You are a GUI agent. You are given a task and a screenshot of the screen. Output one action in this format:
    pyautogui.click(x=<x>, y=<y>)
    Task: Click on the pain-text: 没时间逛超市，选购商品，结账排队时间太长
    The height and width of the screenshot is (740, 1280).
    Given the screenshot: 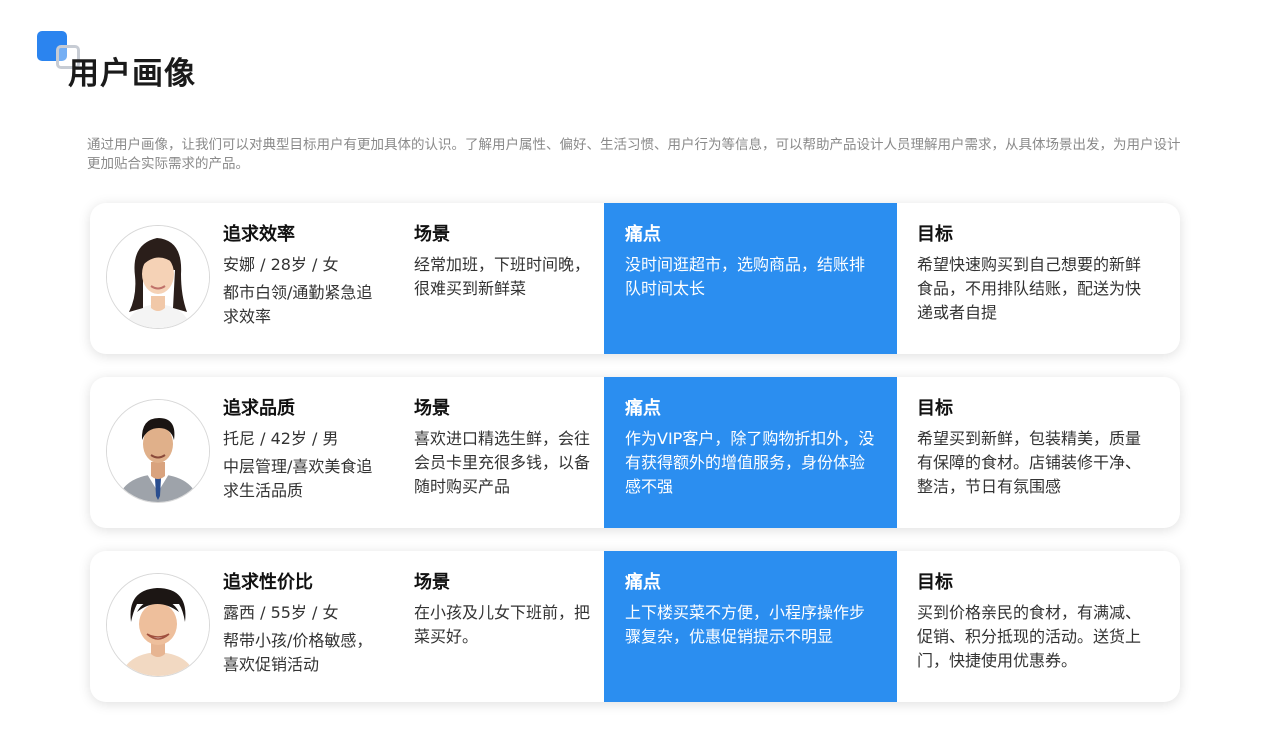 What is the action you would take?
    pyautogui.click(x=745, y=276)
    